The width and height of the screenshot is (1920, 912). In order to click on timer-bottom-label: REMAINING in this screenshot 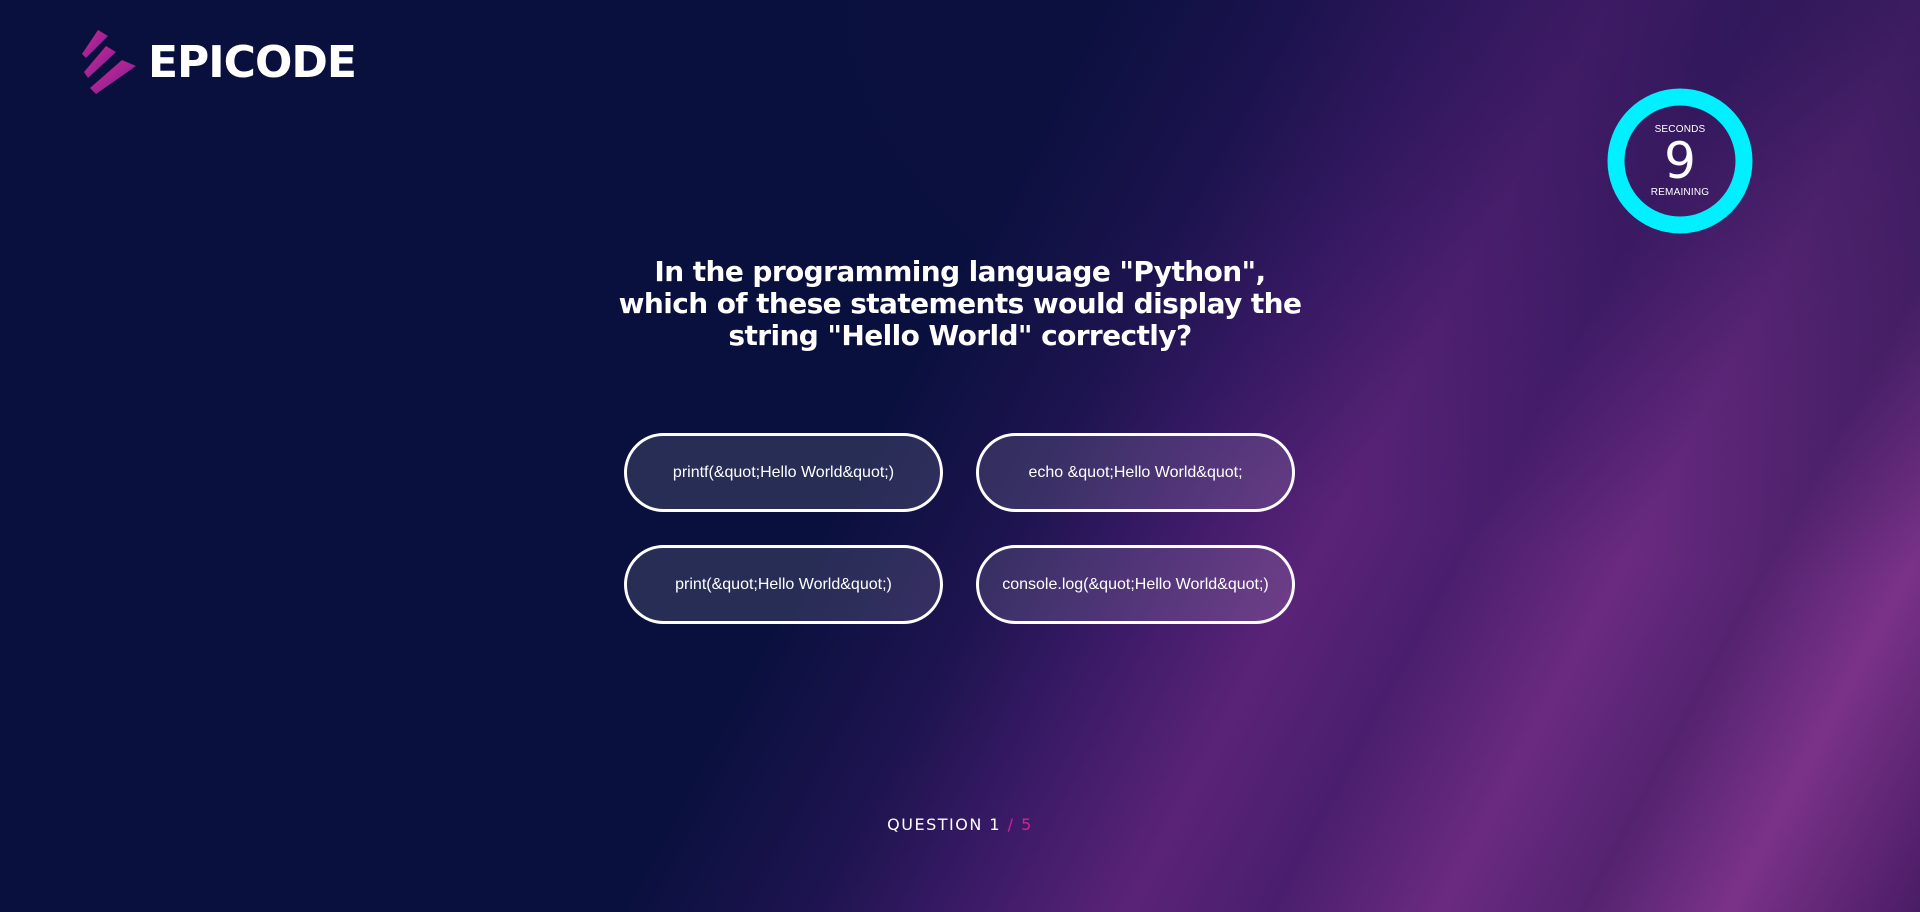, I will do `click(1680, 192)`.